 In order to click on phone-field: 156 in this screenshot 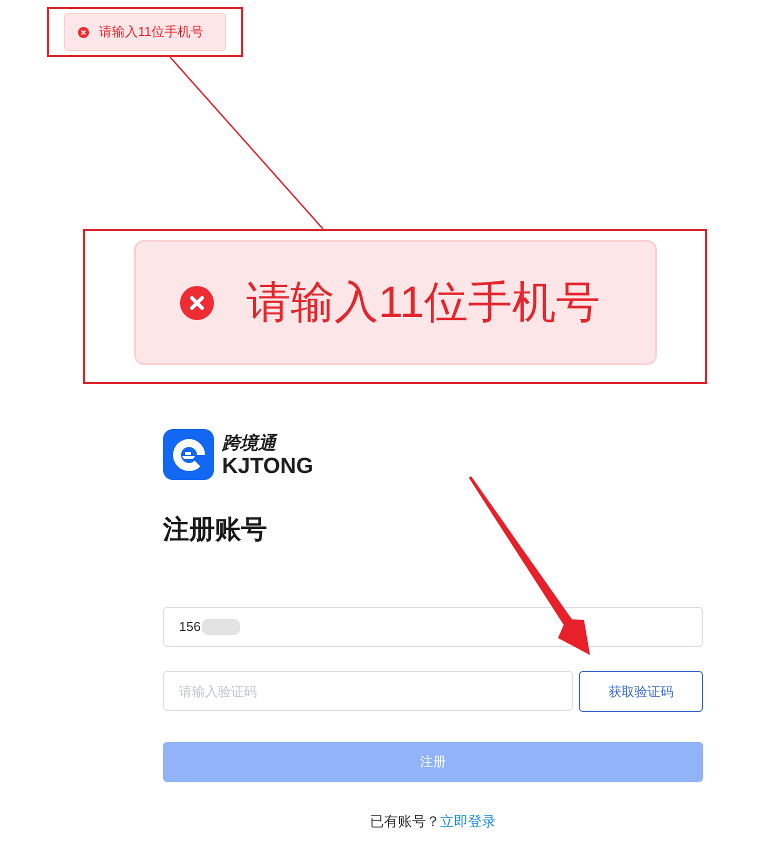, I will do `click(433, 627)`.